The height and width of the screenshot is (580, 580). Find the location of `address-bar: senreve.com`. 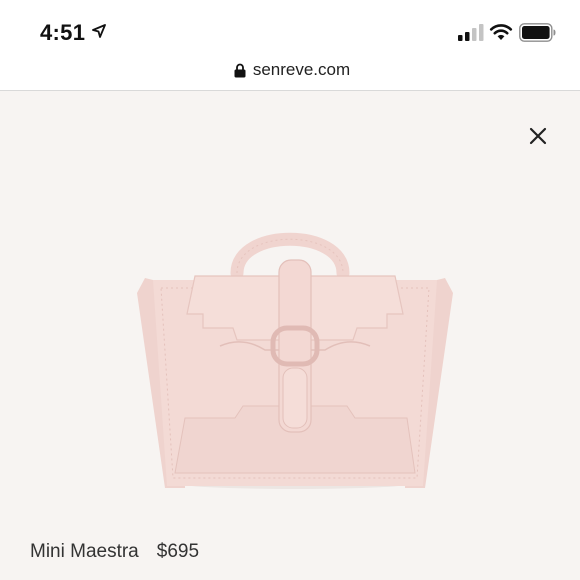

address-bar: senreve.com is located at coordinates (290, 71).